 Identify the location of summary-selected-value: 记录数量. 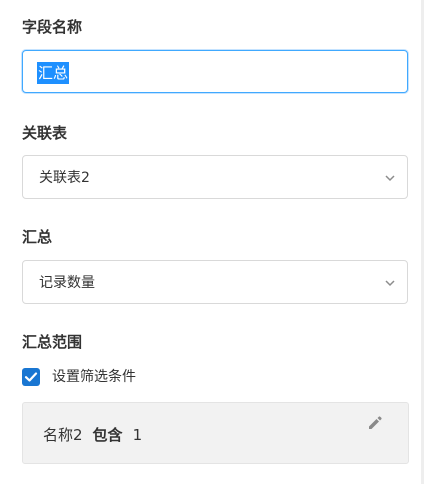
(67, 283).